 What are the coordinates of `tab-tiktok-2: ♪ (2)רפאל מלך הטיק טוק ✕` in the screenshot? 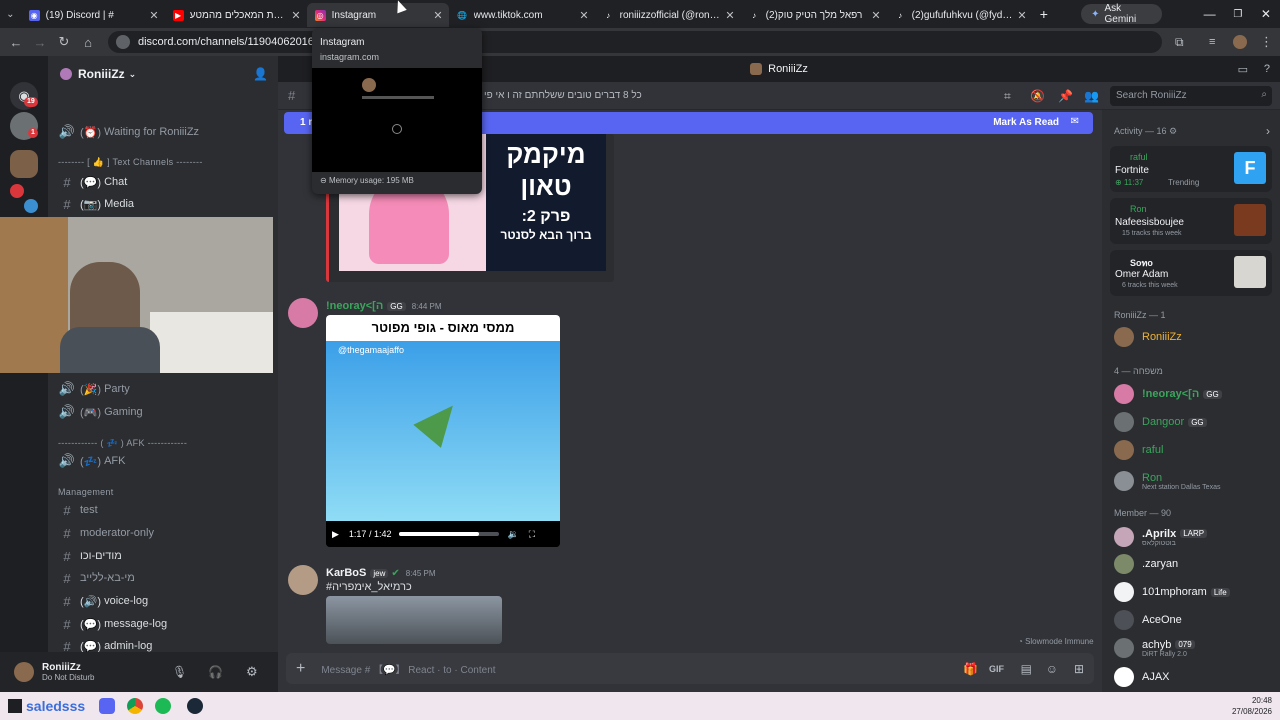 It's located at (814, 15).